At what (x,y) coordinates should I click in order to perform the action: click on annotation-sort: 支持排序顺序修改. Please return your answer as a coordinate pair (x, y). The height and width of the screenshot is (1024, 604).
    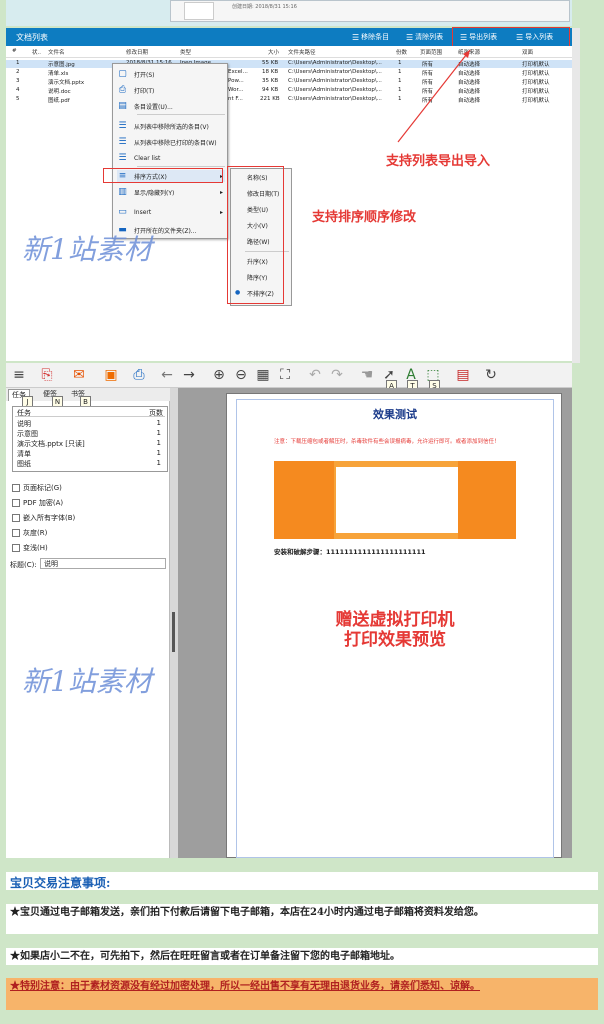
    Looking at the image, I should click on (364, 217).